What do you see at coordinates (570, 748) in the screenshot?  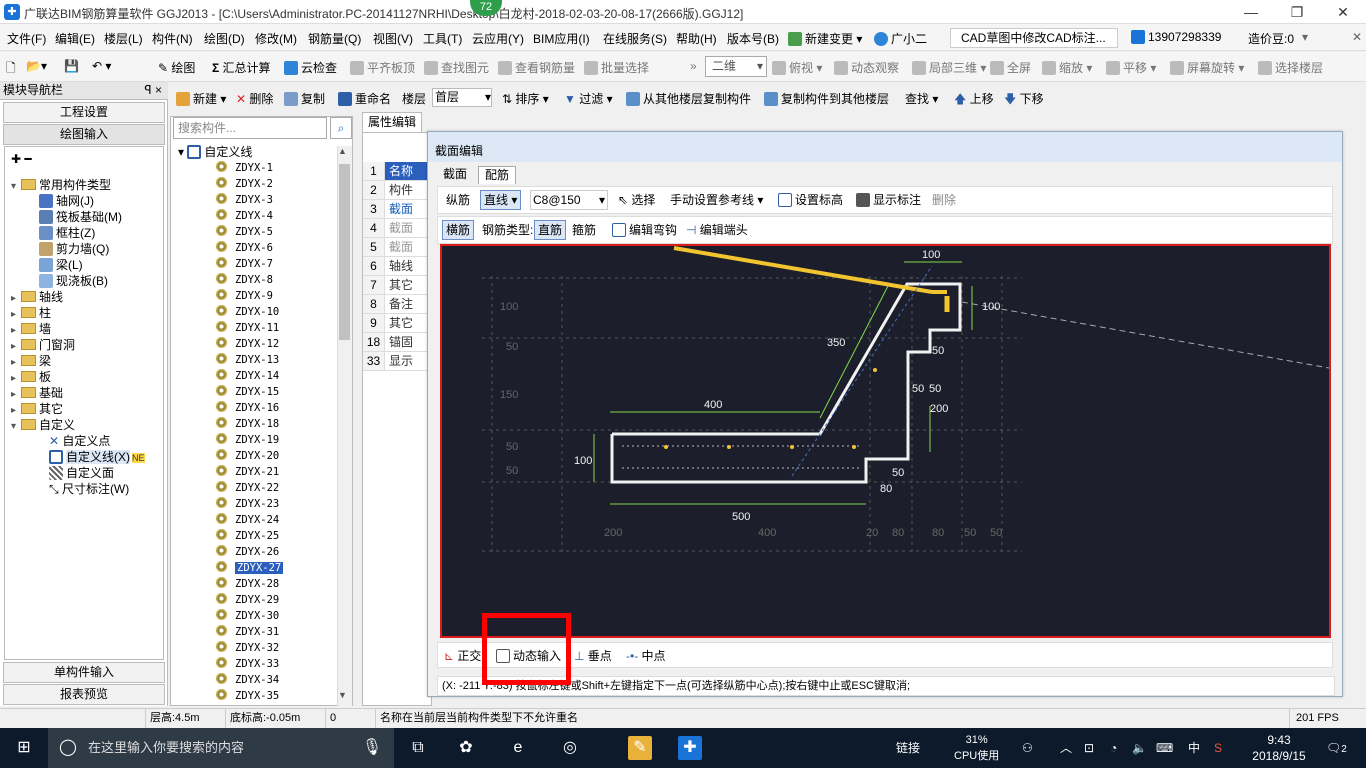 I see `browser-icon: ◎` at bounding box center [570, 748].